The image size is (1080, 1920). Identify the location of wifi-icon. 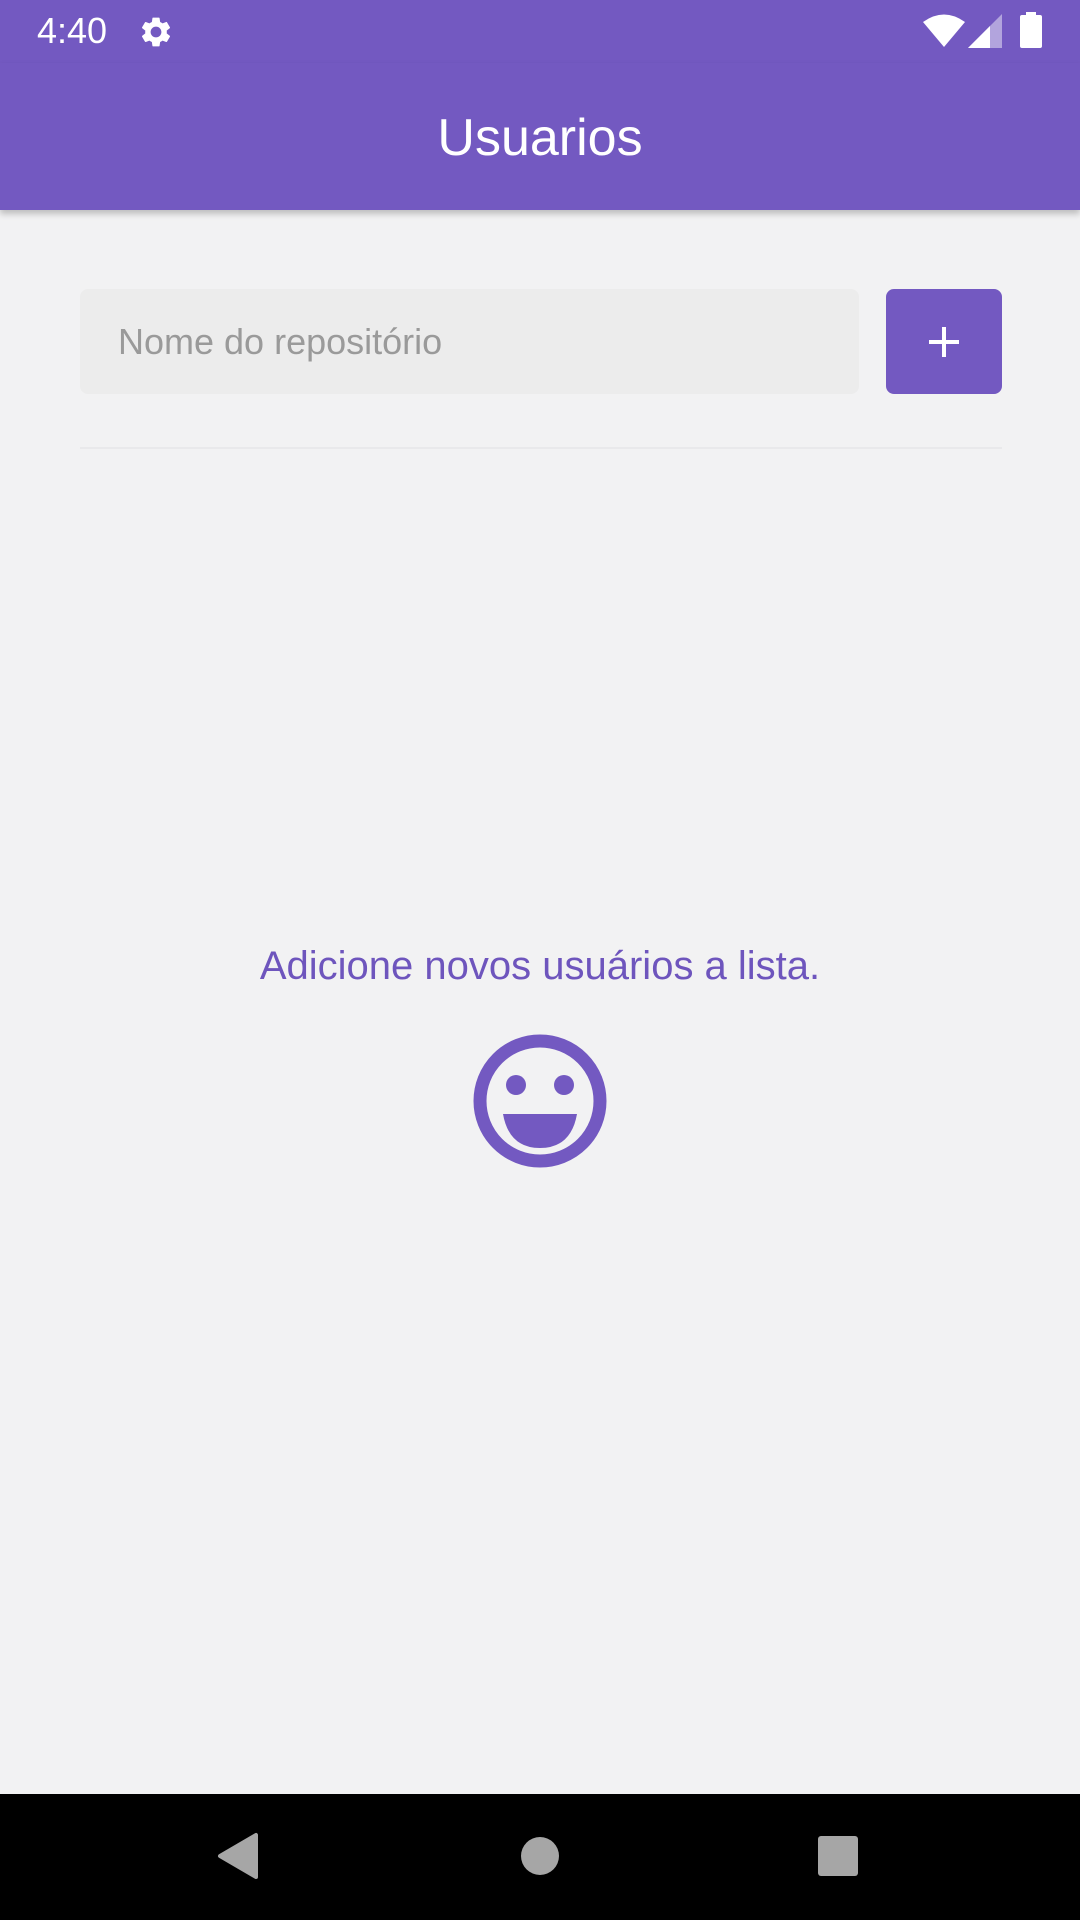
(944, 30).